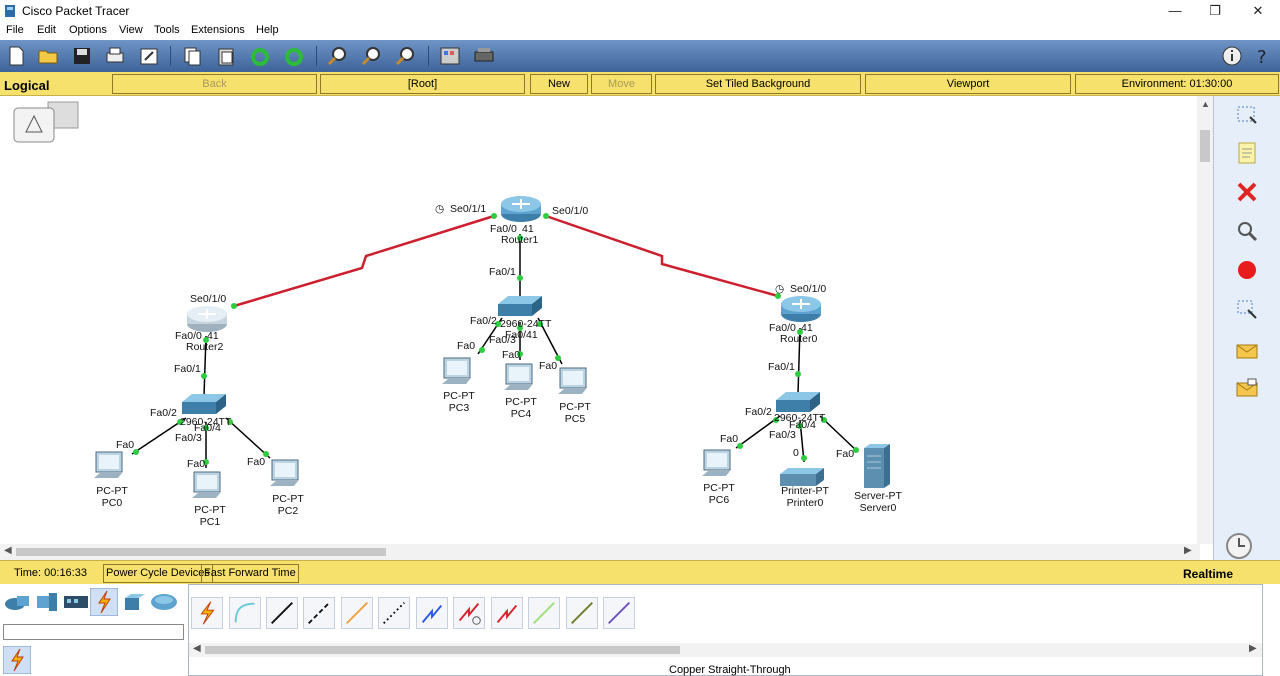 Image resolution: width=1280 pixels, height=676 pixels. I want to click on drawing-palette-icon, so click(450, 56).